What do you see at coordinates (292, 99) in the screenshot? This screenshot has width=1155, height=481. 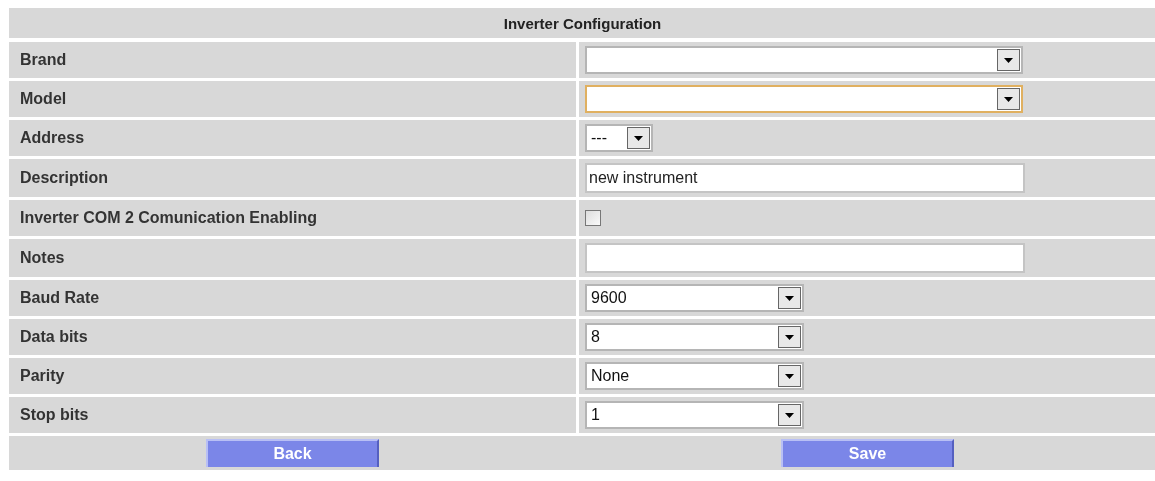 I see `field-label: Model` at bounding box center [292, 99].